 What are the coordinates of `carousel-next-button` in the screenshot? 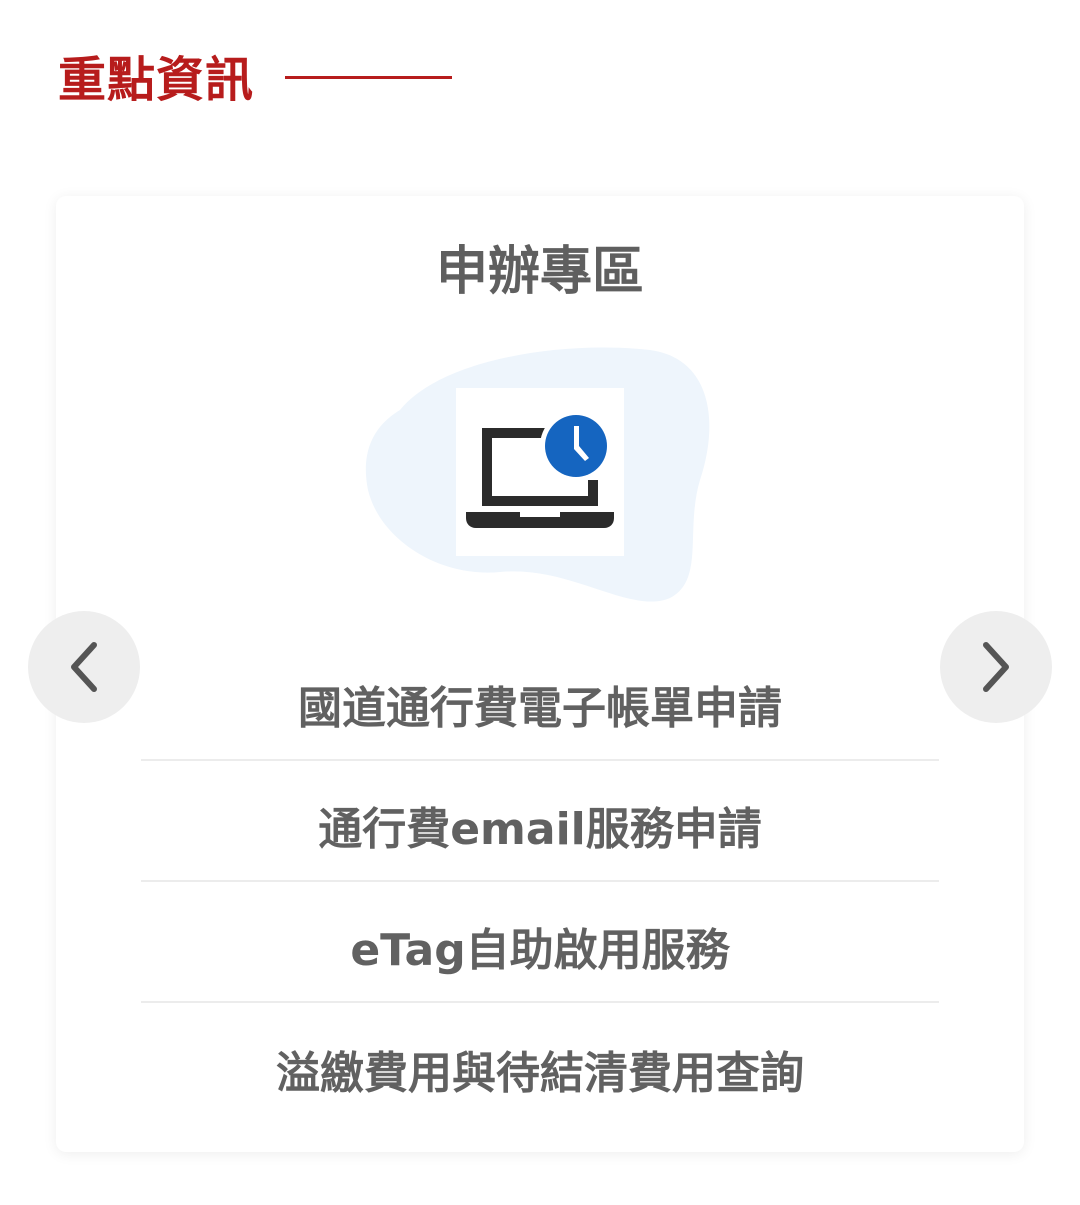 It's located at (996, 667).